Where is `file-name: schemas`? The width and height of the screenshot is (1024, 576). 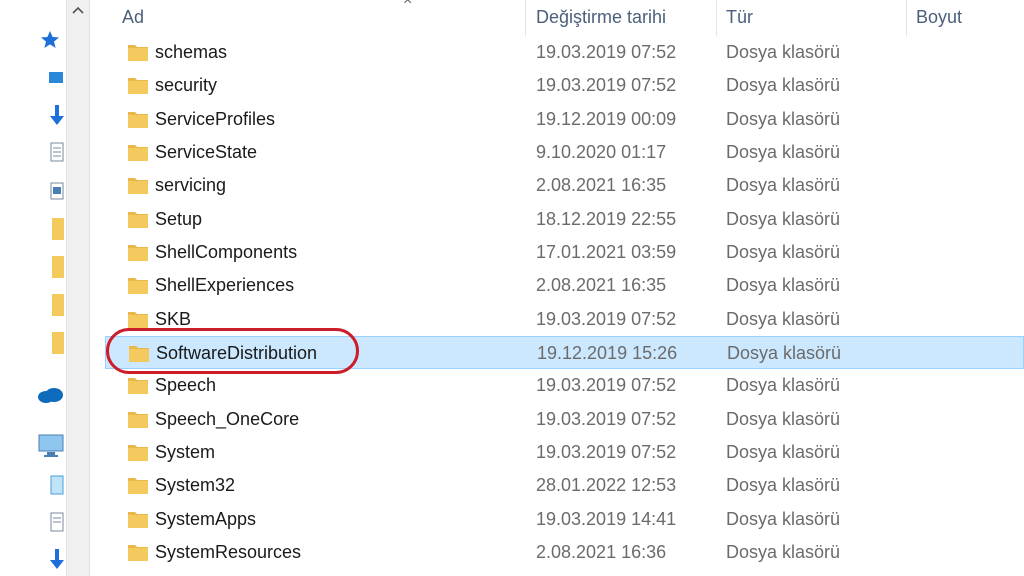
file-name: schemas is located at coordinates (191, 52).